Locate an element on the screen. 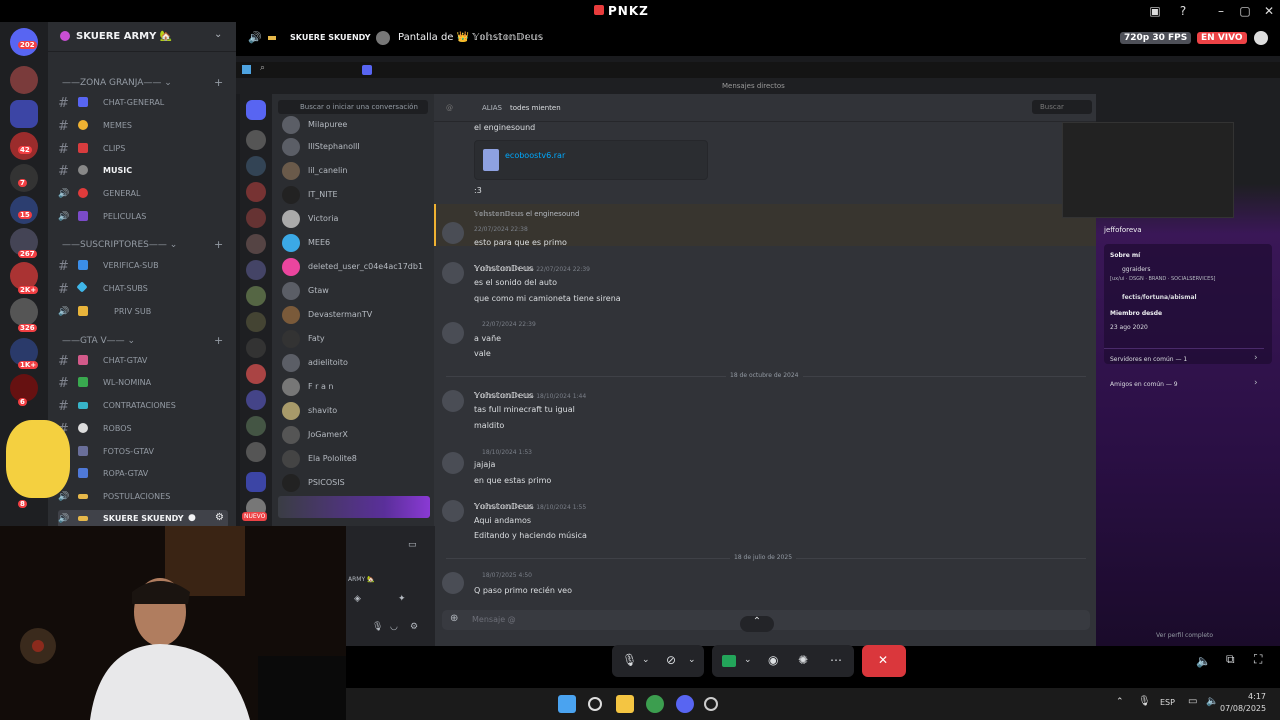 The image size is (1280, 720). more-icon: ⋯ is located at coordinates (836, 660).